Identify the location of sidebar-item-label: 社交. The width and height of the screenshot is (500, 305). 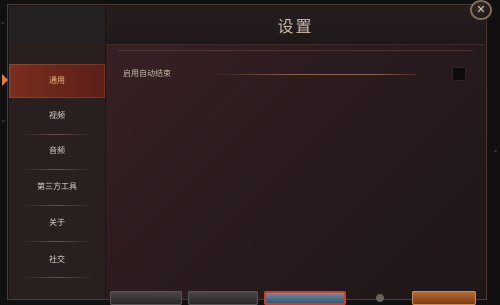
(57, 259).